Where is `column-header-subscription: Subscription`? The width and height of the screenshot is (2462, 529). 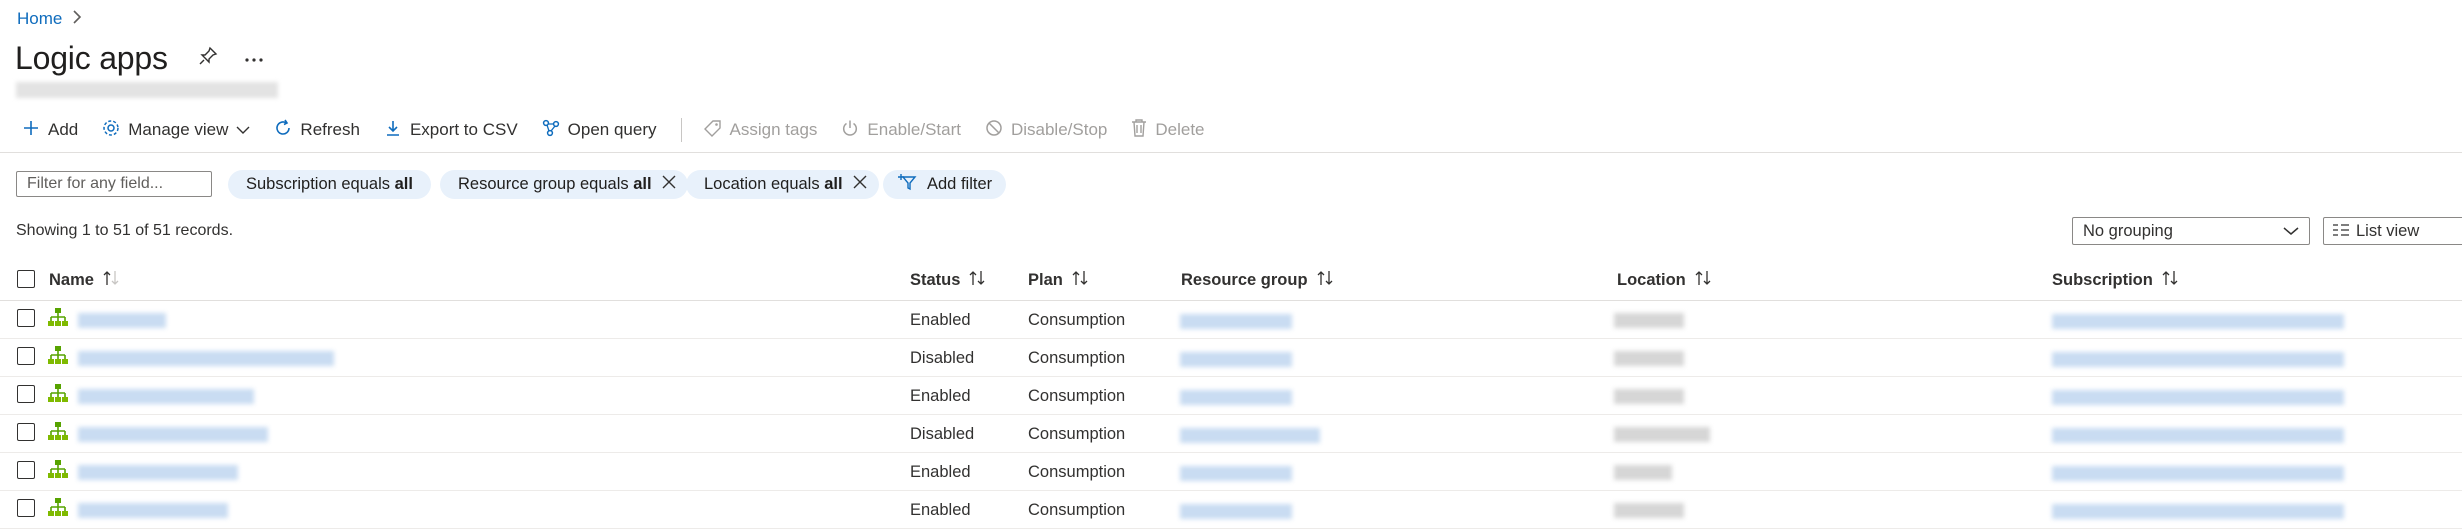 column-header-subscription: Subscription is located at coordinates (2115, 280).